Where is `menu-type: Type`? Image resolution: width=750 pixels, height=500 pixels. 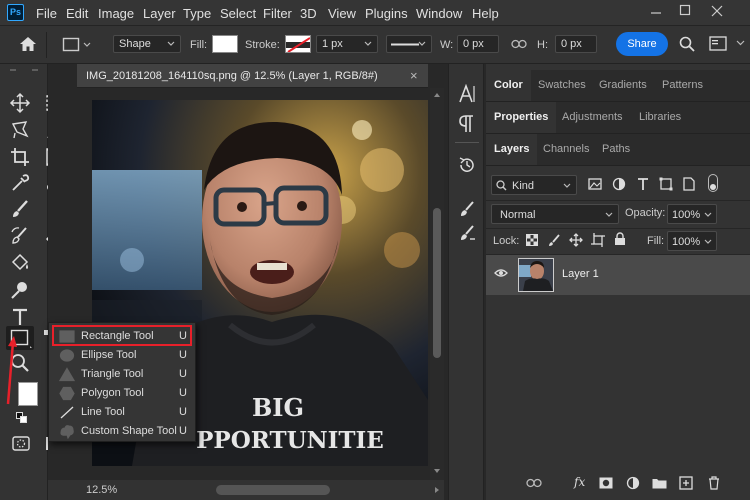
menu-type: Type is located at coordinates (197, 13).